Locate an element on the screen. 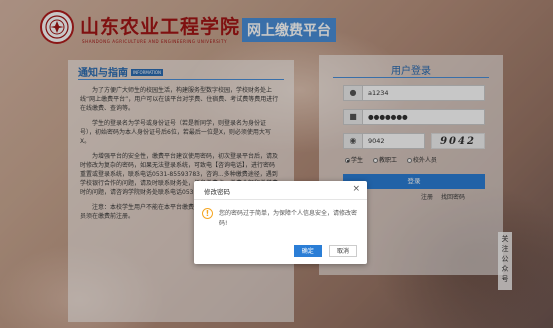 Image resolution: width=553 pixels, height=328 pixels. dialog-divider is located at coordinates (280, 199).